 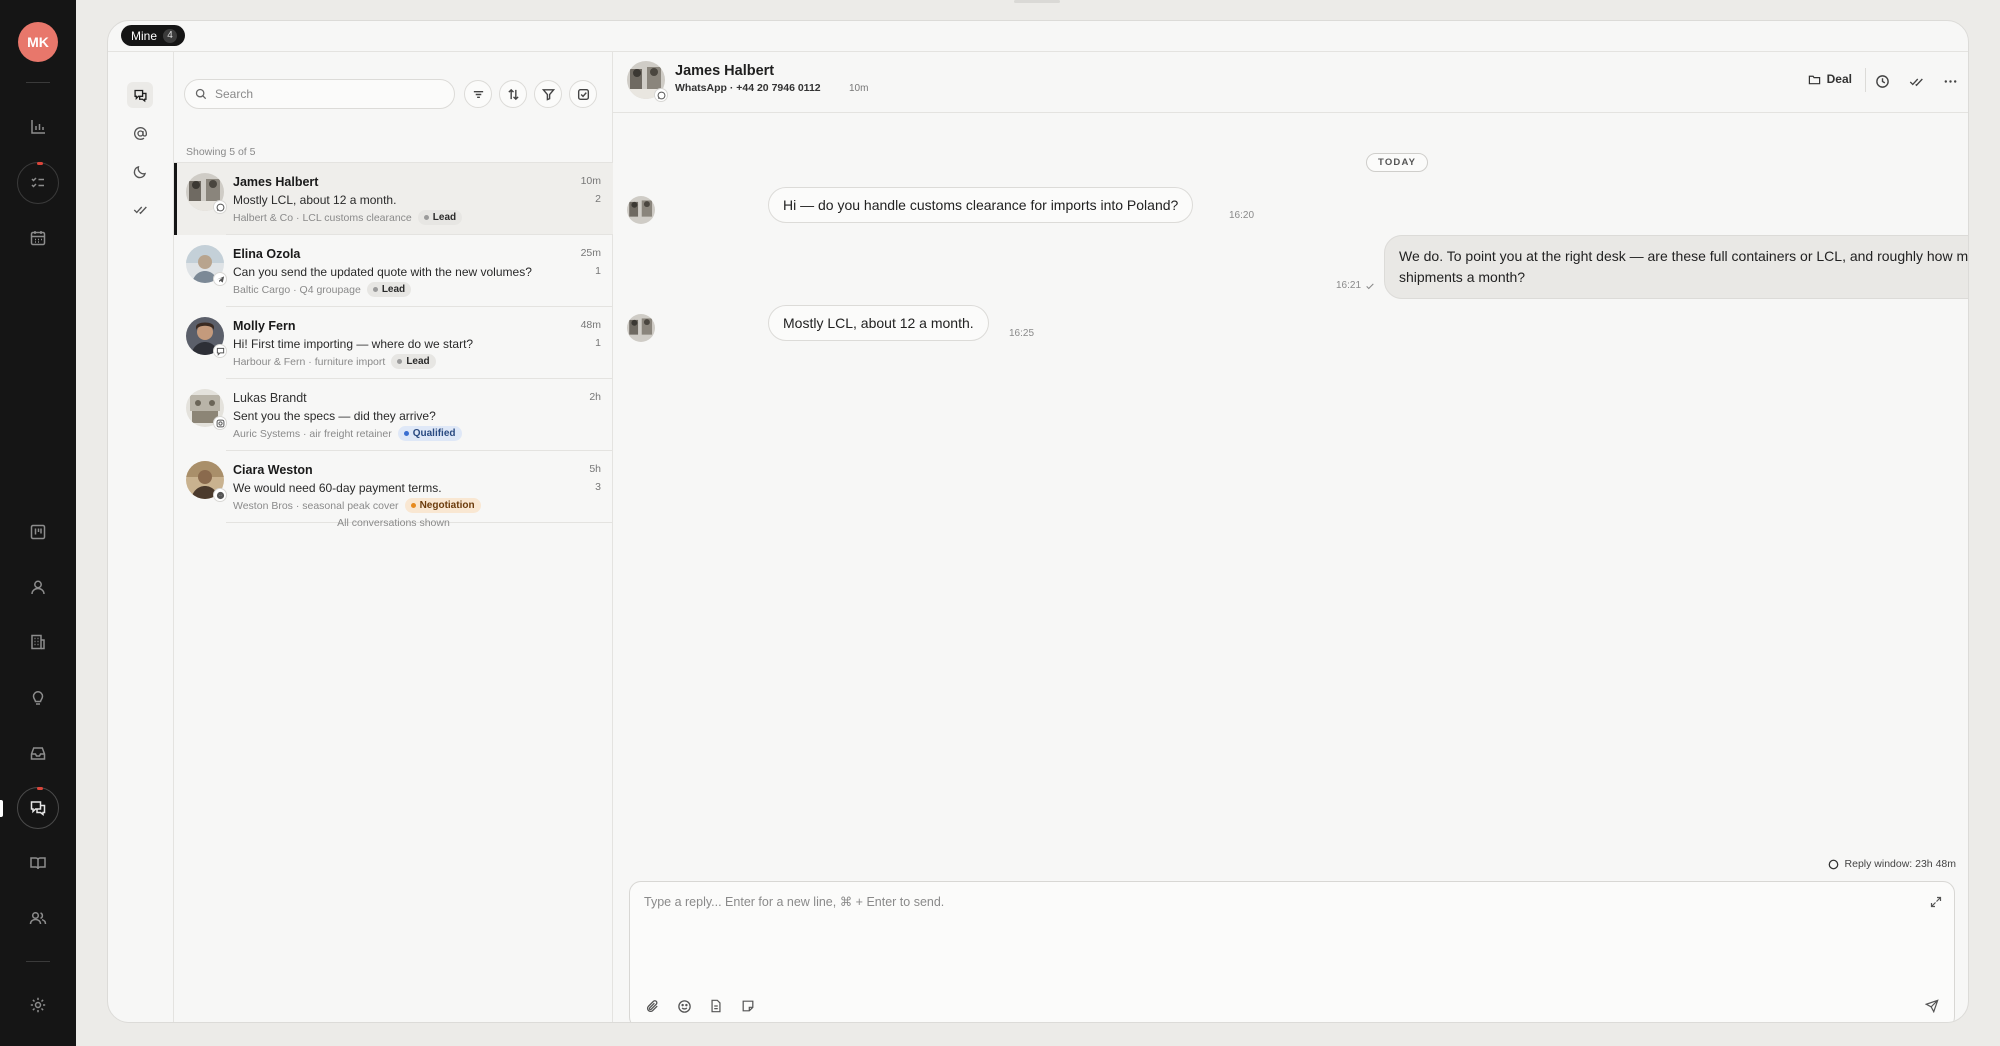 What do you see at coordinates (270, 398) in the screenshot?
I see `contact-name: Lukas Brandt` at bounding box center [270, 398].